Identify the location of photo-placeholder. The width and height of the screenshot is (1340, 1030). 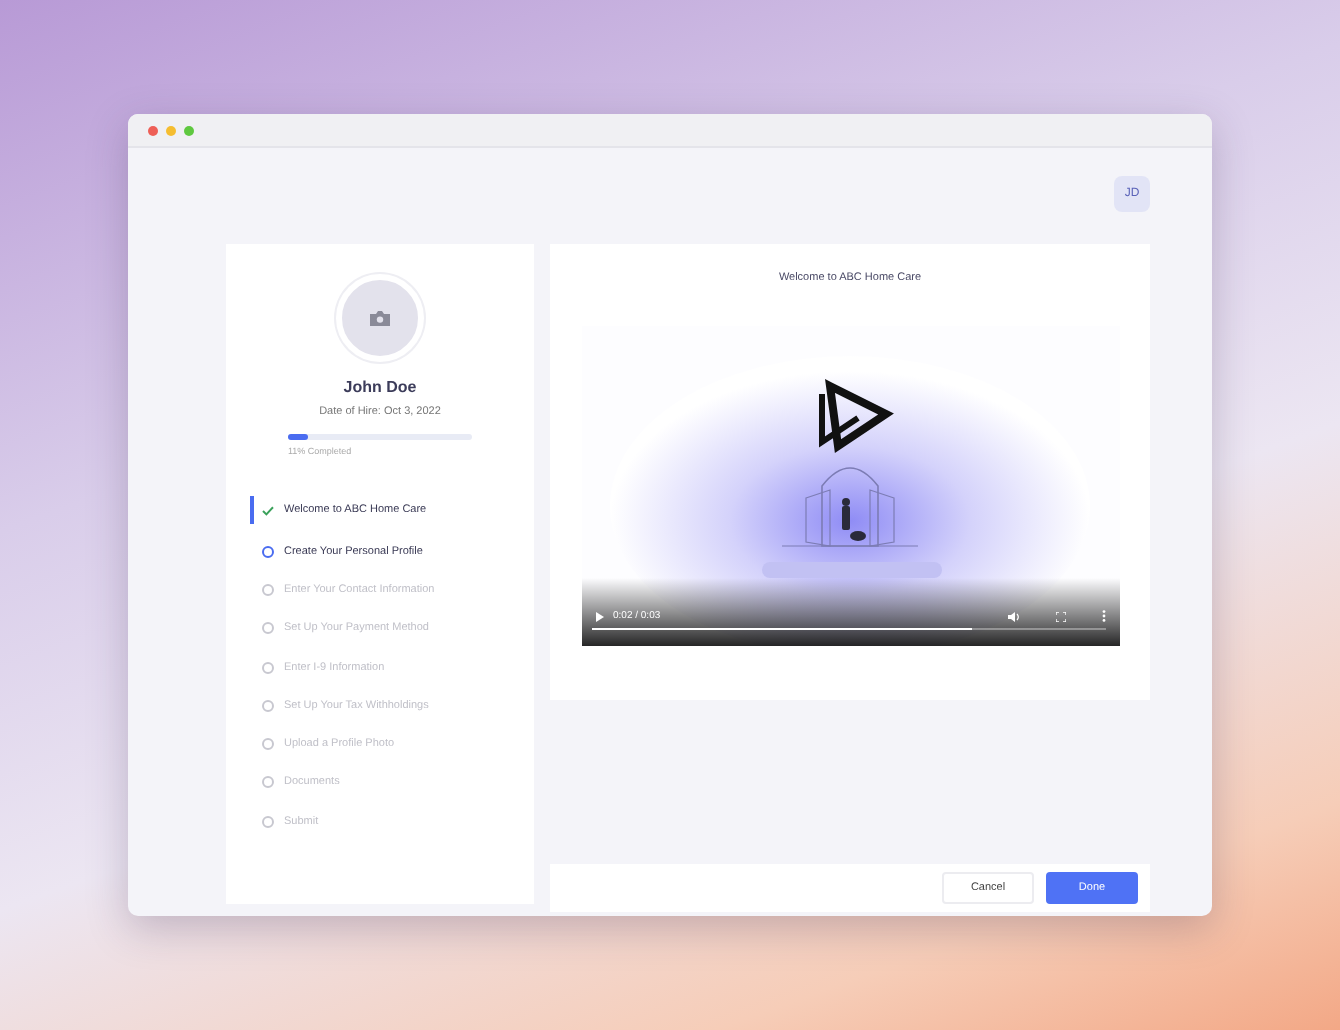
(380, 318).